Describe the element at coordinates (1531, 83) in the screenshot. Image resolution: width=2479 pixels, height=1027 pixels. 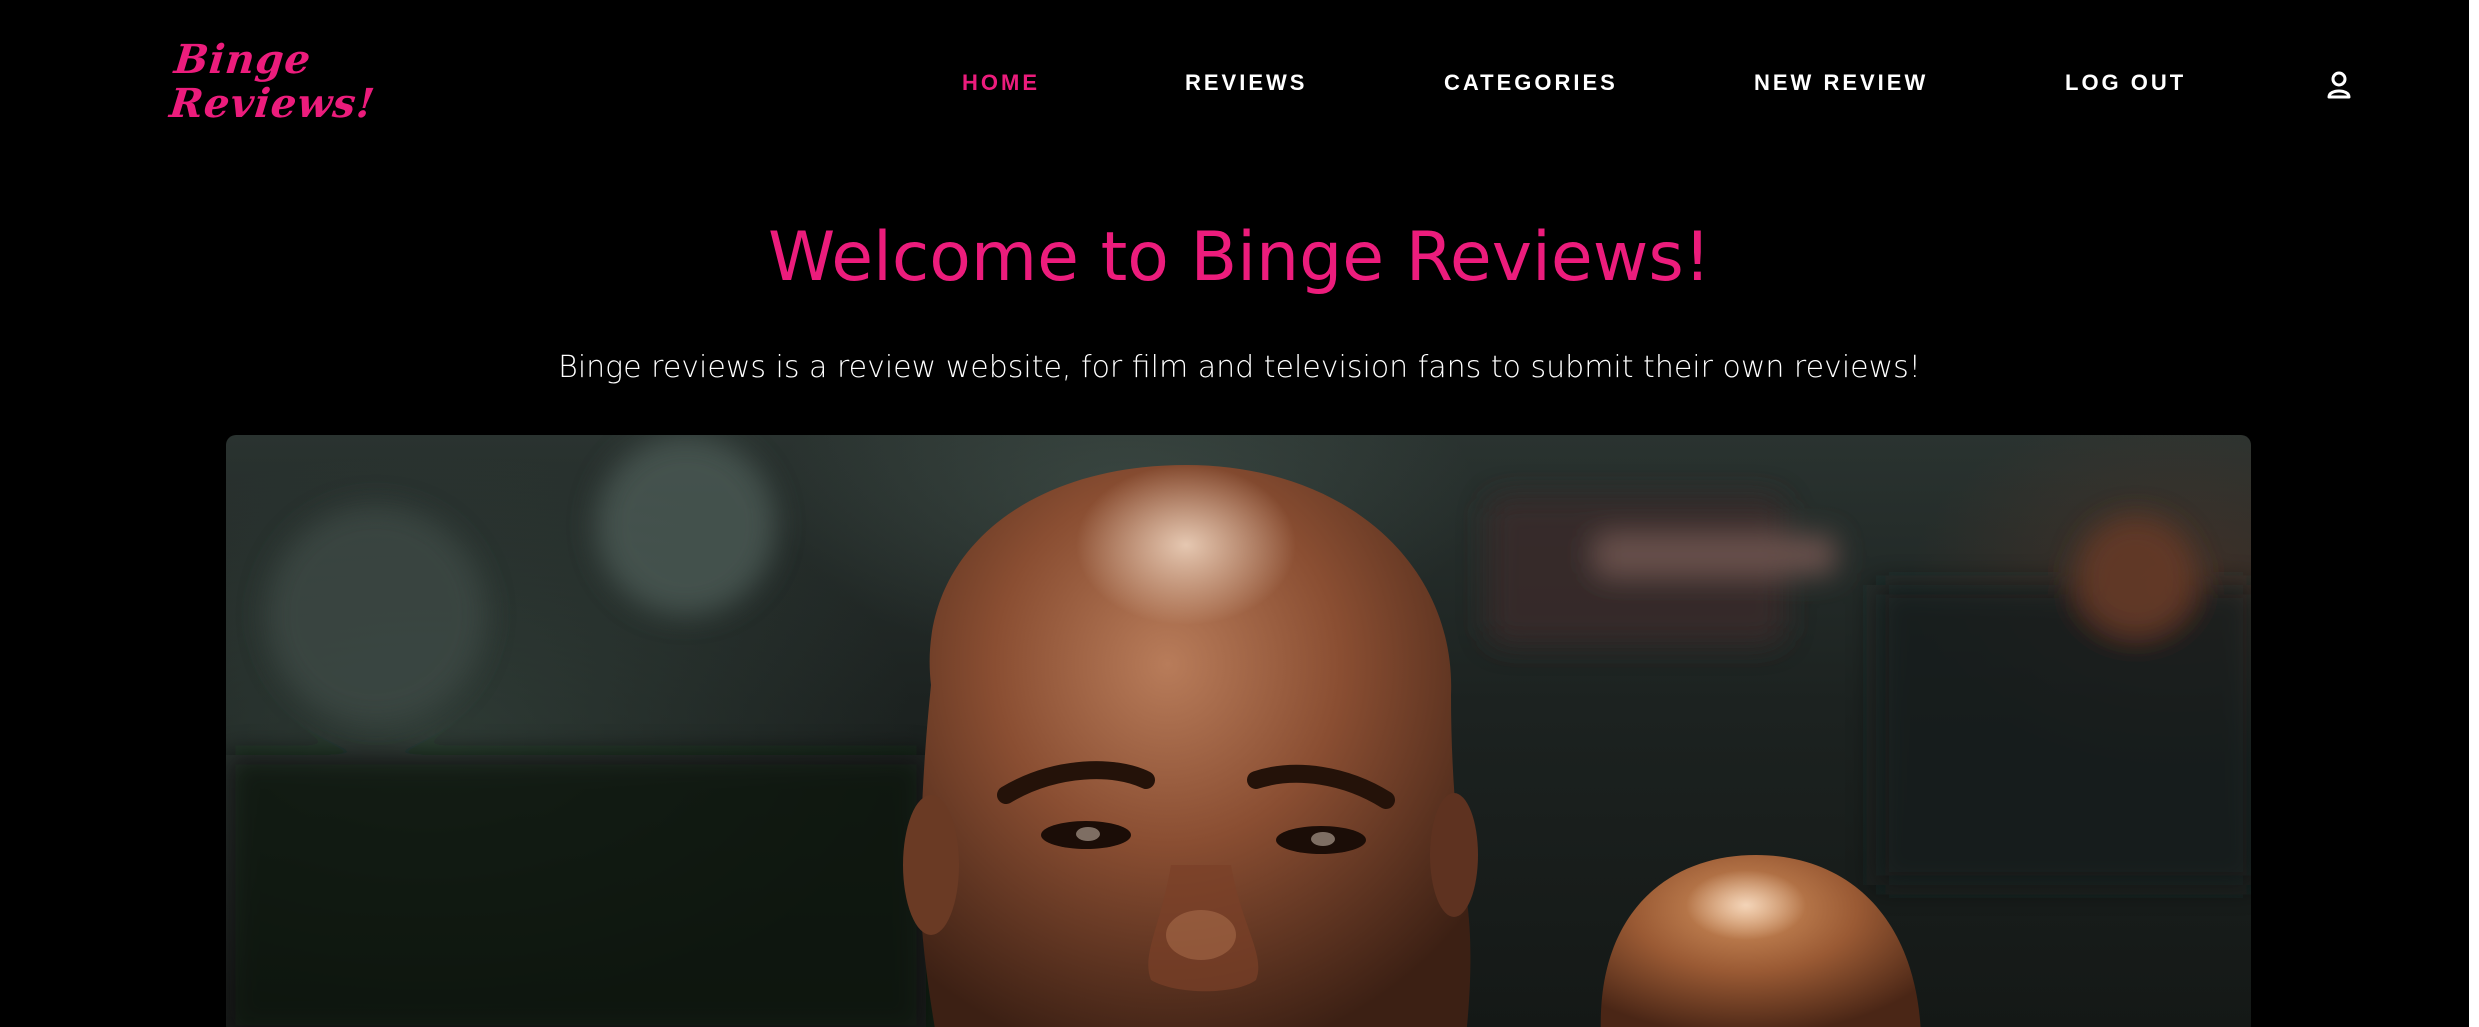
I see `nav-categories-link: CATEGORIES` at that location.